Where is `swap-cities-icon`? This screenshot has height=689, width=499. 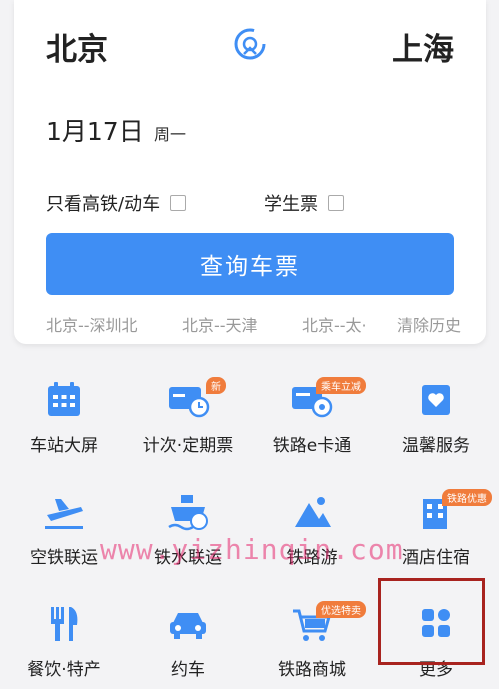 swap-cities-icon is located at coordinates (250, 44).